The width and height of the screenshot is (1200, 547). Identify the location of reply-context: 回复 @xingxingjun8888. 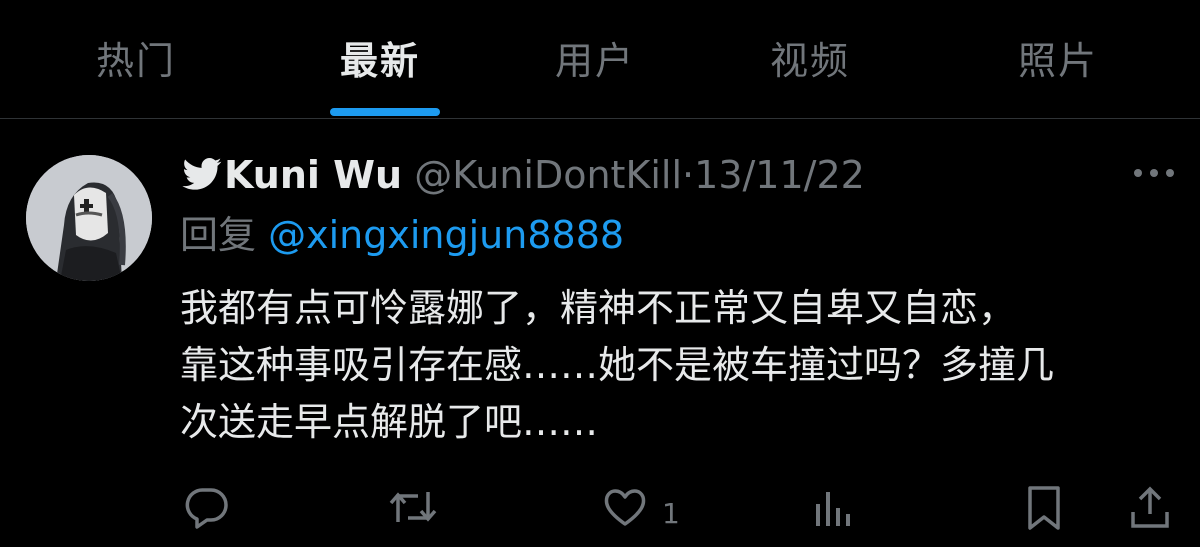
(402, 235).